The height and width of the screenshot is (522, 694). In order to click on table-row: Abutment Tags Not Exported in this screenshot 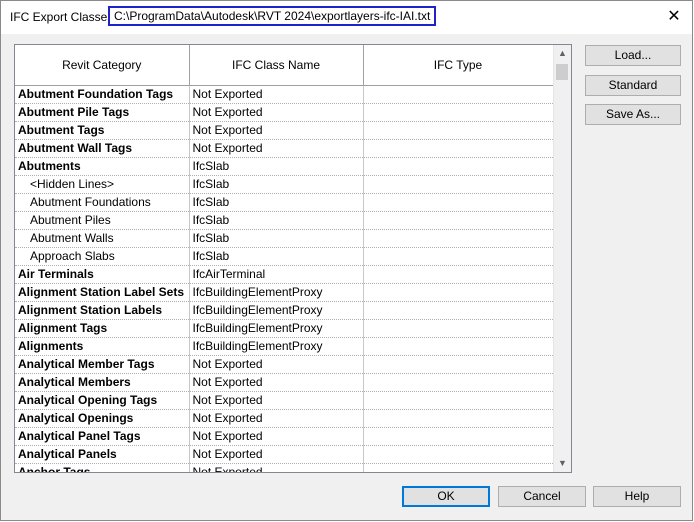, I will do `click(284, 130)`.